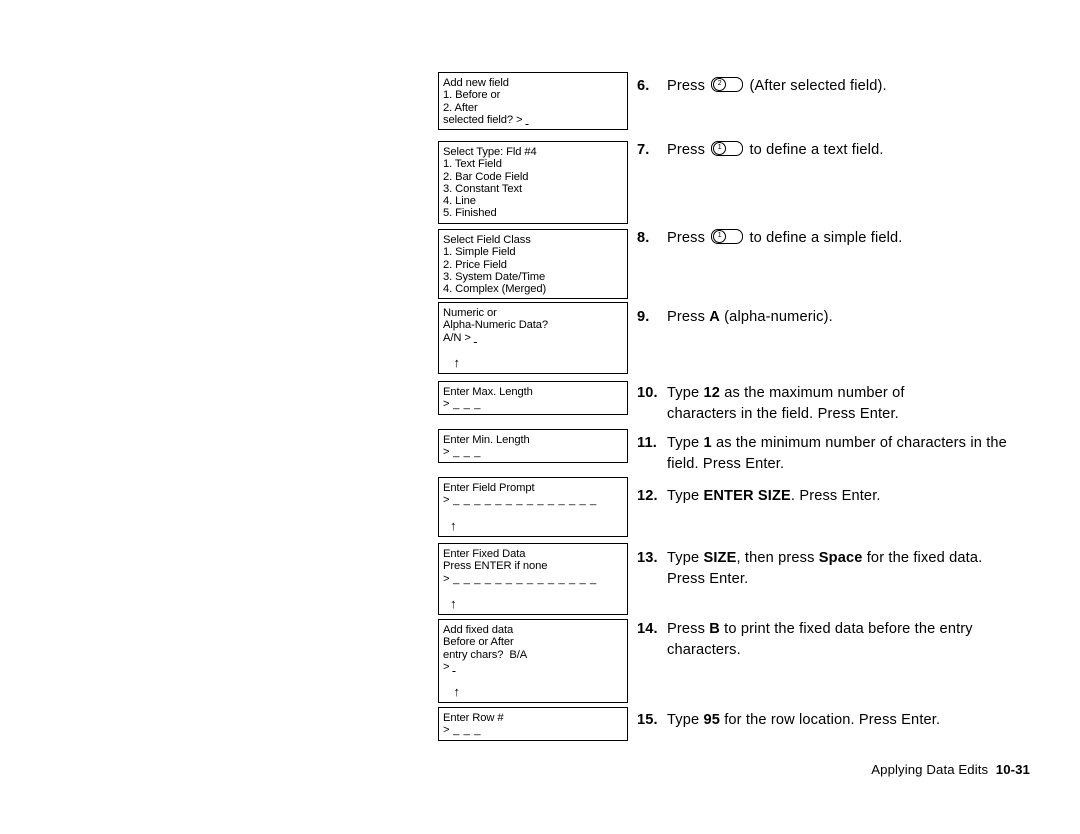 The height and width of the screenshot is (834, 1080). Describe the element at coordinates (643, 150) in the screenshot. I see `step-number: 7.` at that location.